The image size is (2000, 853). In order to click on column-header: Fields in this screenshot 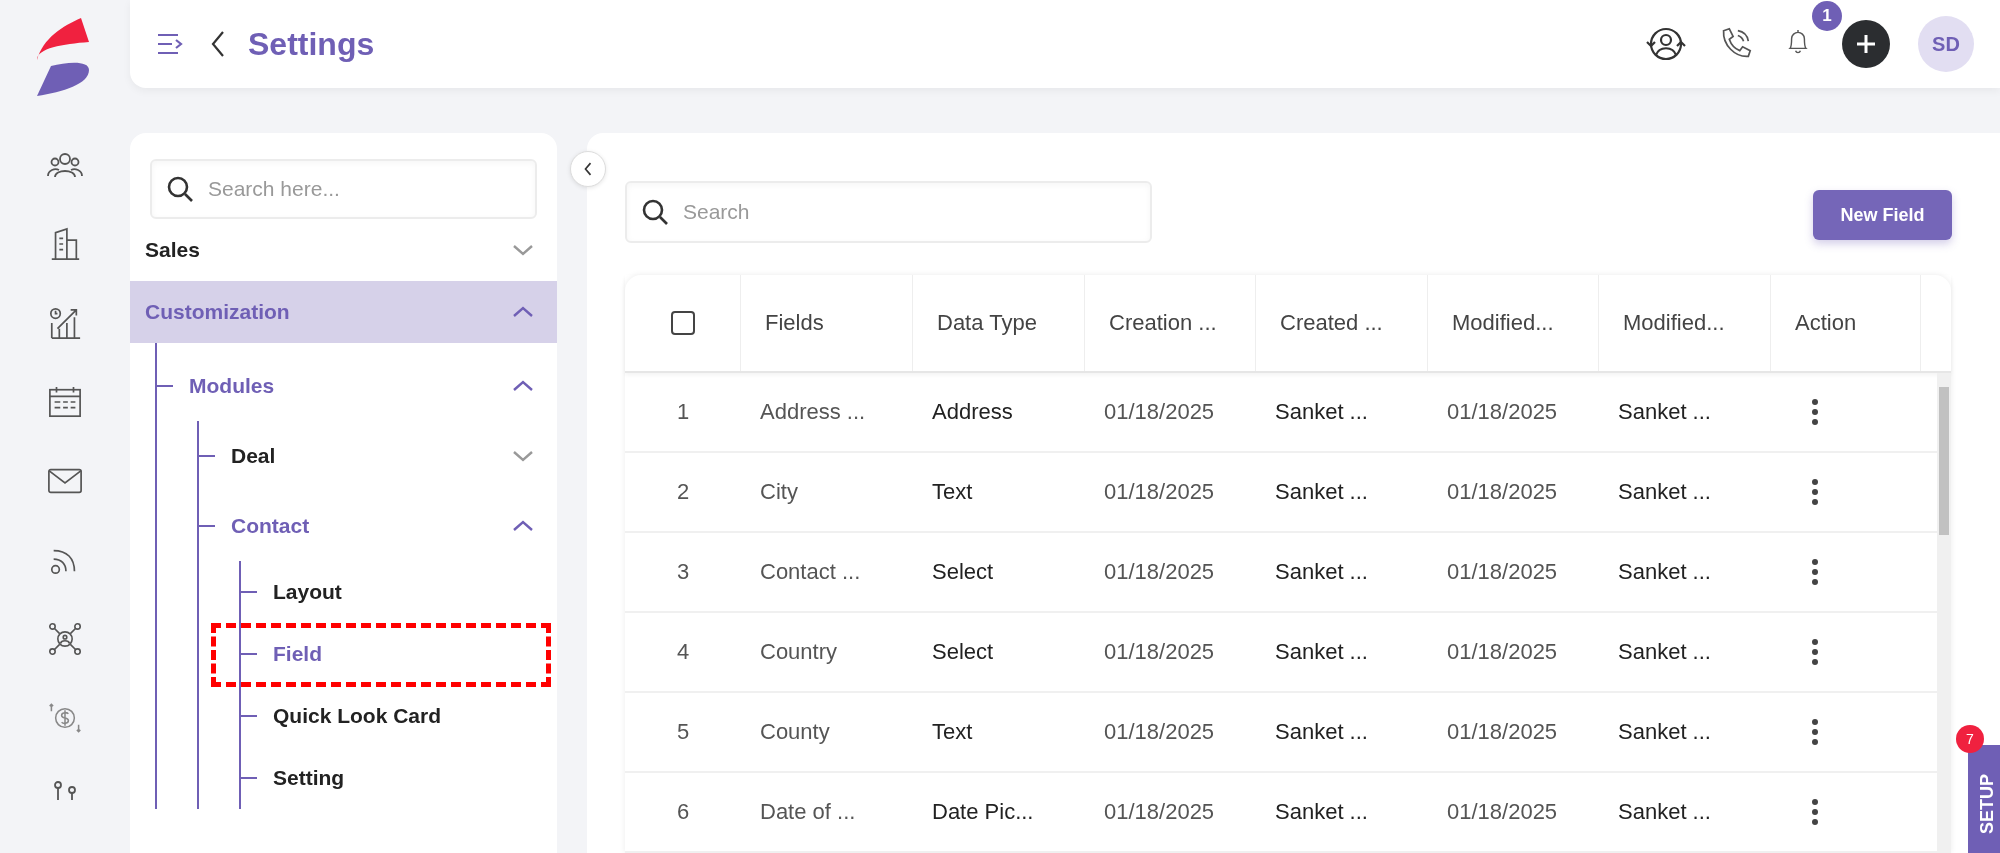, I will do `click(827, 323)`.